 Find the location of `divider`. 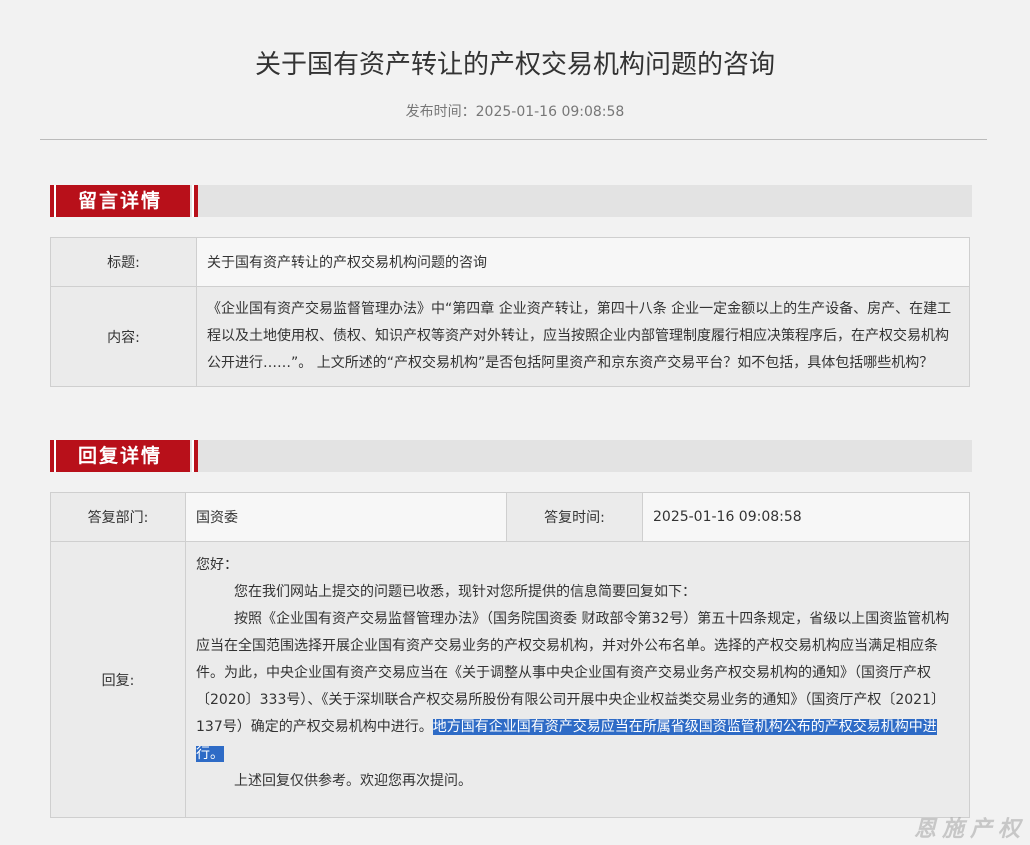

divider is located at coordinates (513, 139).